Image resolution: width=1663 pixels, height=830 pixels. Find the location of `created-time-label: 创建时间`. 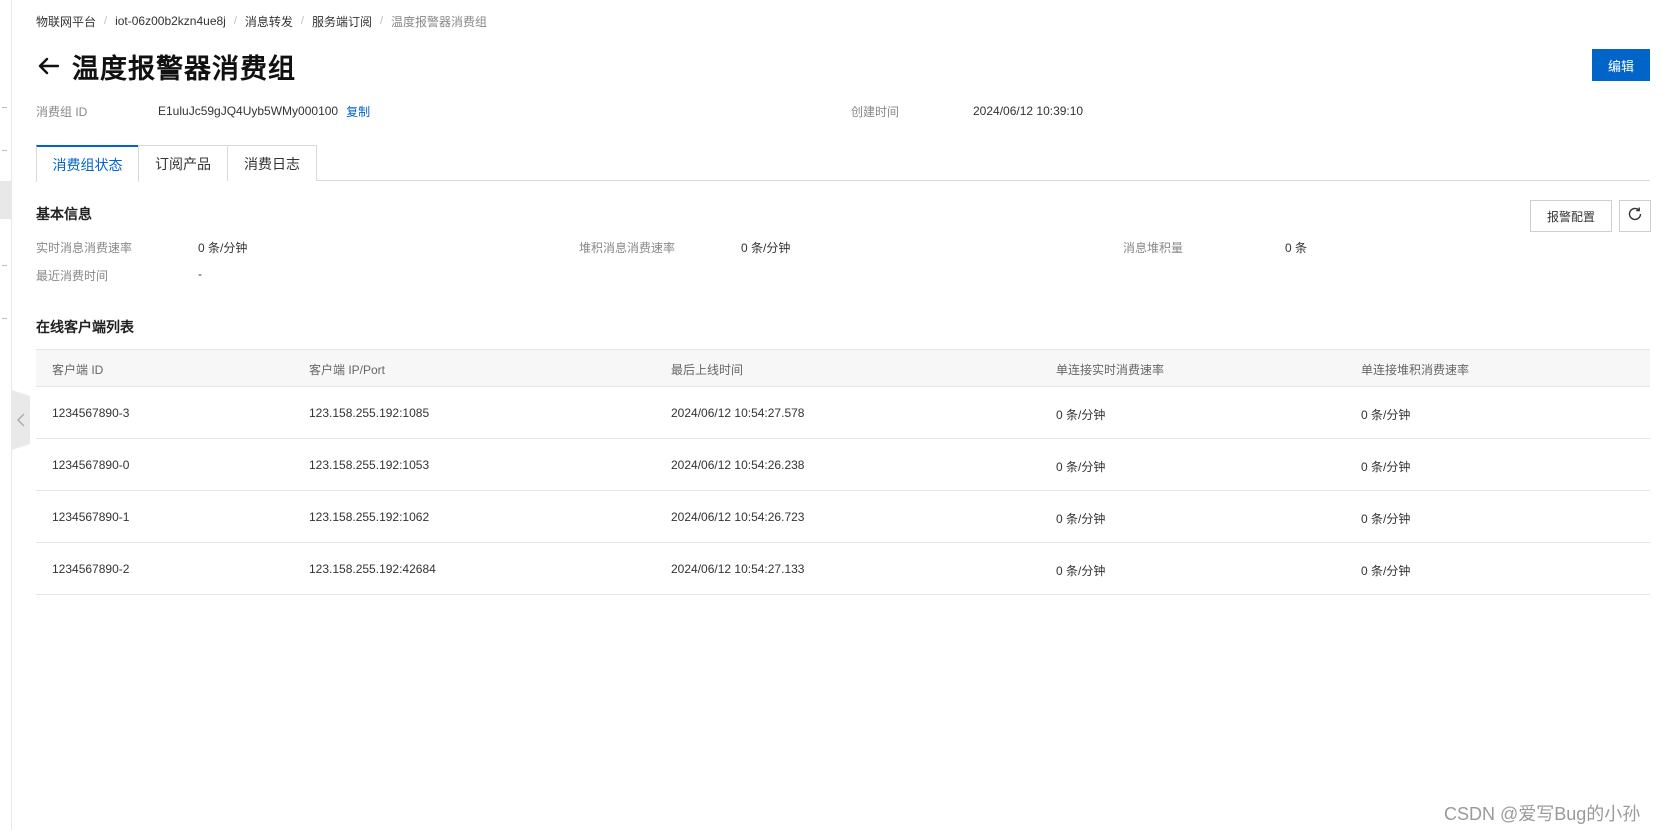

created-time-label: 创建时间 is located at coordinates (875, 111).